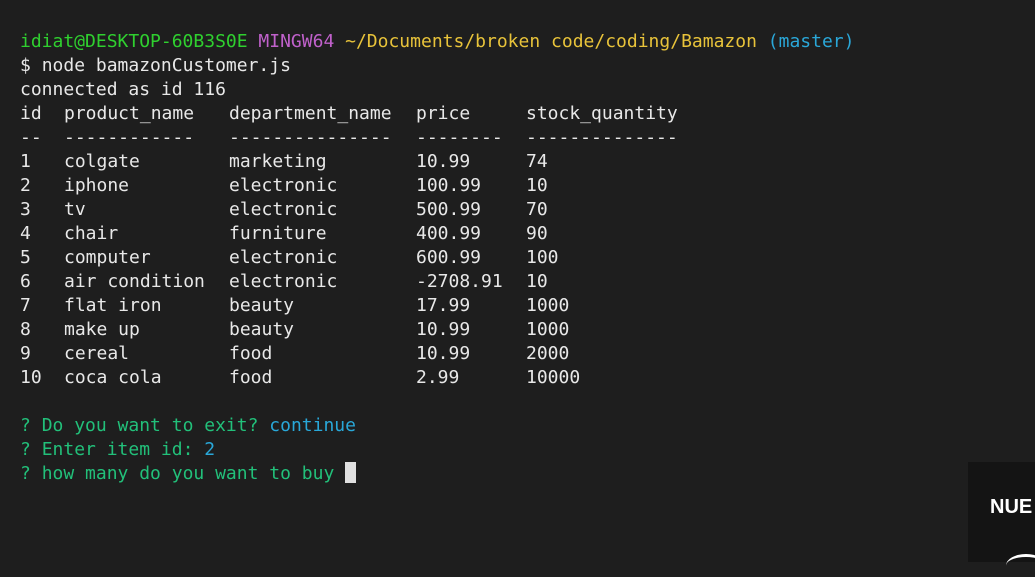  Describe the element at coordinates (358, 354) in the screenshot. I see `table-row: 9 cereal food 10.99 2000` at that location.